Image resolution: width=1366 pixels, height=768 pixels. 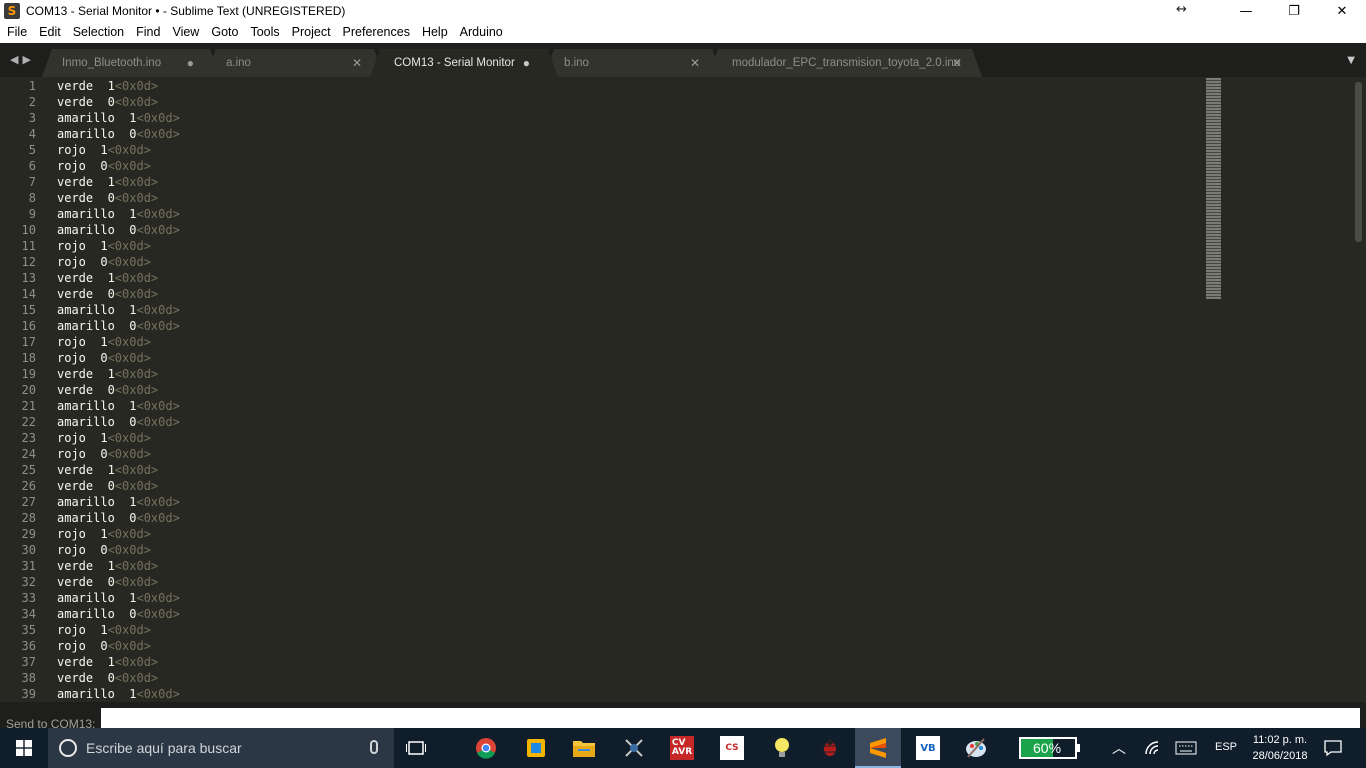 I want to click on editor-line: 11 rojo 1<0x0d>, so click(x=600, y=246).